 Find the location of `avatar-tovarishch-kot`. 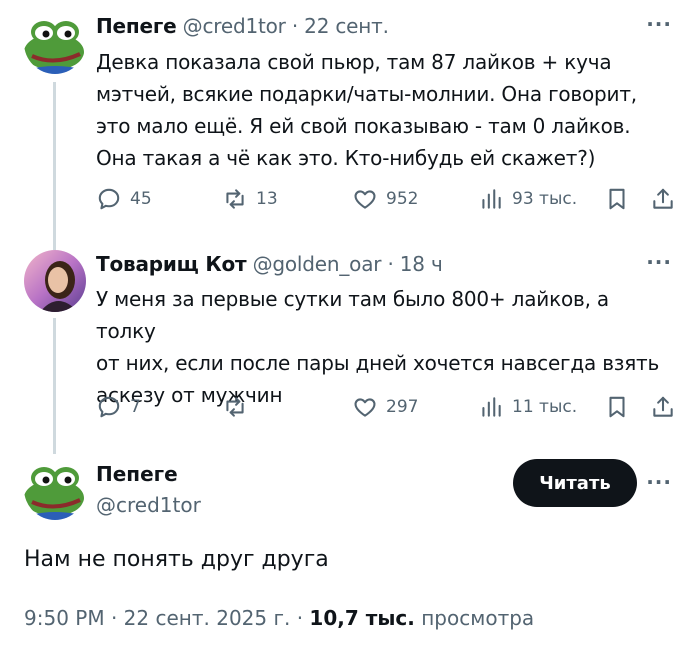

avatar-tovarishch-kot is located at coordinates (55, 281).